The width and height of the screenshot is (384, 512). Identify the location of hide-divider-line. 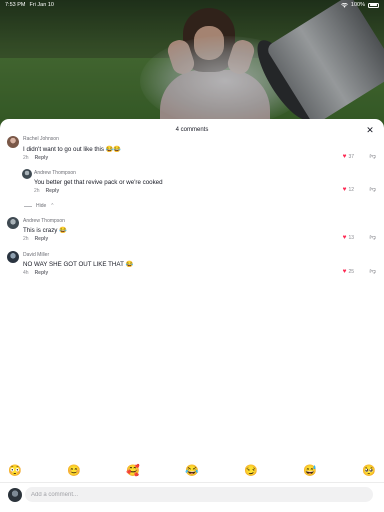
(28, 206).